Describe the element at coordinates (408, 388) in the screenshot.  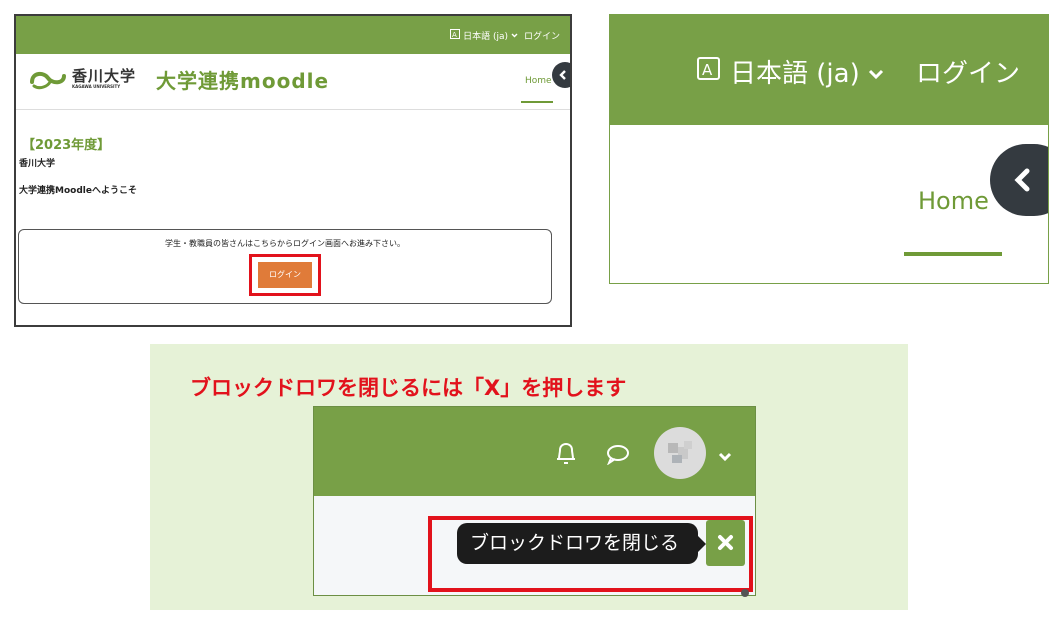
I see `instruction-caption: ブロックドロワを閉じるには「X」を押します` at that location.